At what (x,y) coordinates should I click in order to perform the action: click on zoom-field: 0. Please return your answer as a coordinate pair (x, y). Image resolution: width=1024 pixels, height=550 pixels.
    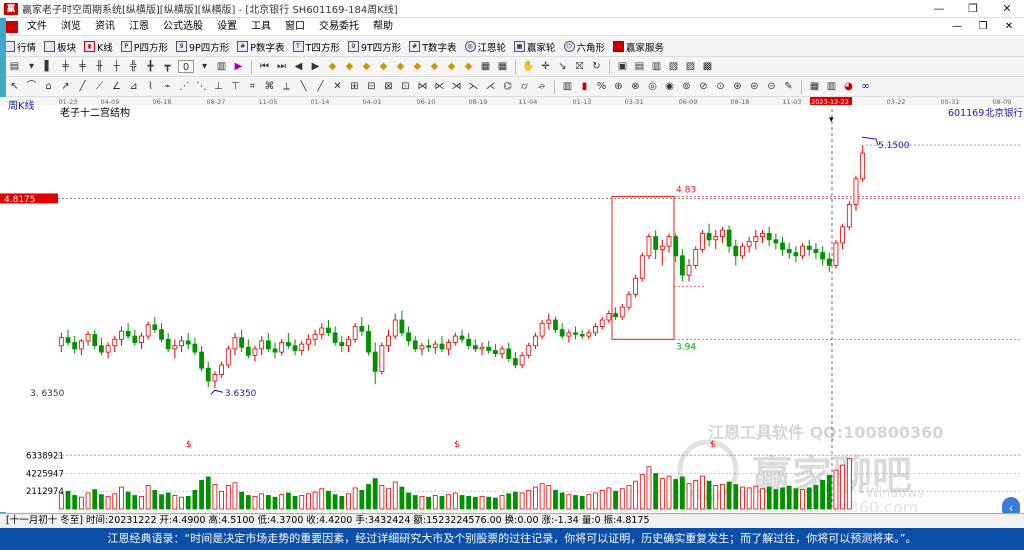
    Looking at the image, I should click on (186, 66).